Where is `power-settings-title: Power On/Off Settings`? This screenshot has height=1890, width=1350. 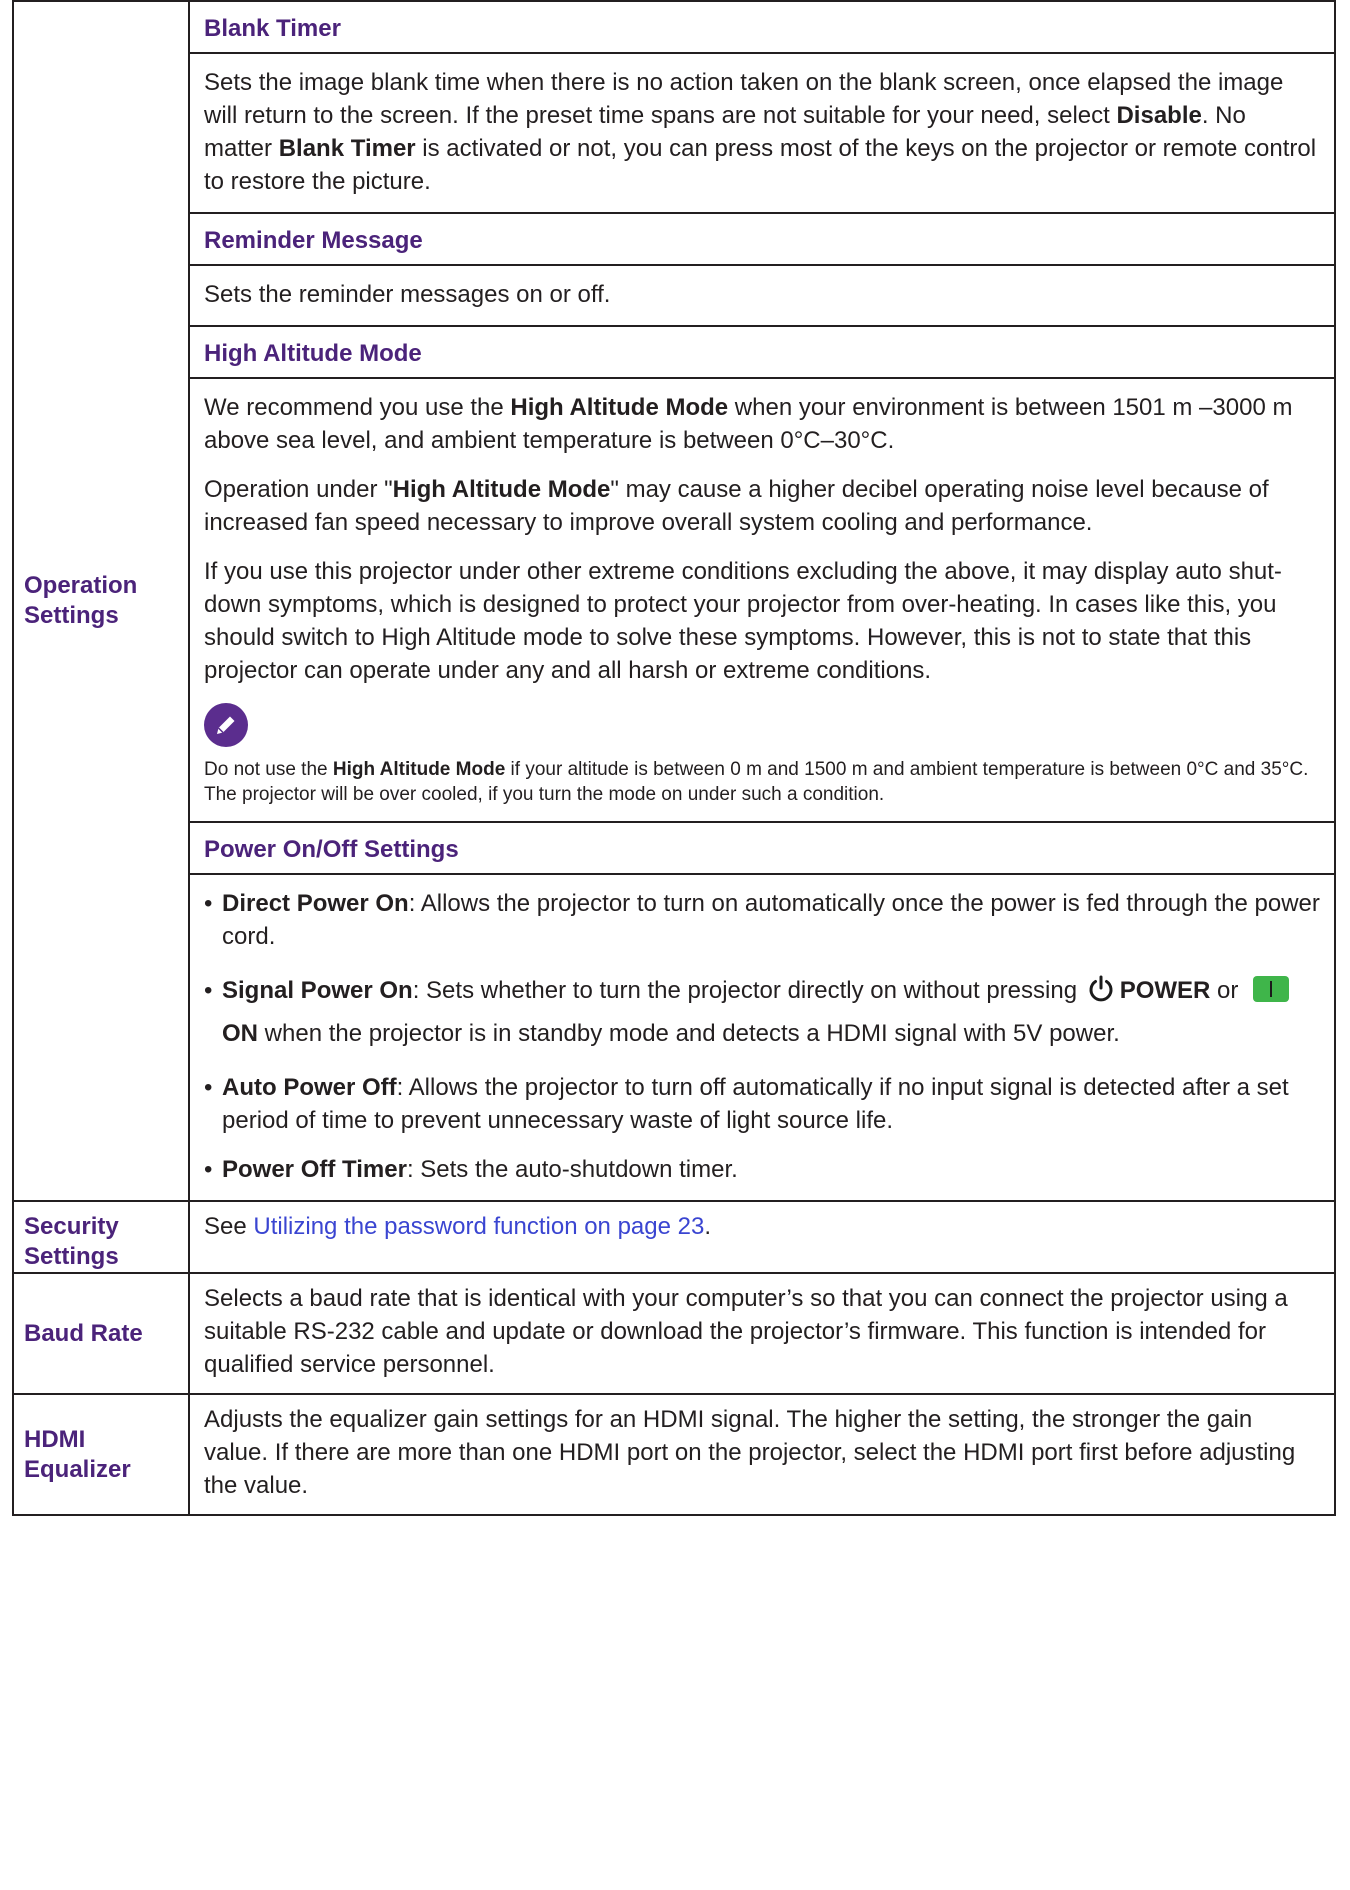 power-settings-title: Power On/Off Settings is located at coordinates (762, 849).